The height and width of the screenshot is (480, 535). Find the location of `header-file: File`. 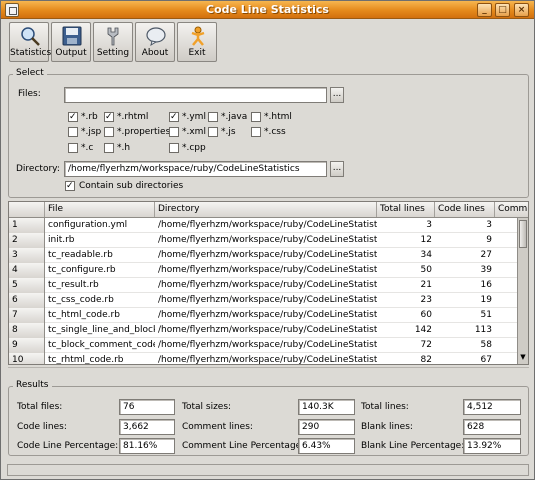

header-file: File is located at coordinates (100, 209).